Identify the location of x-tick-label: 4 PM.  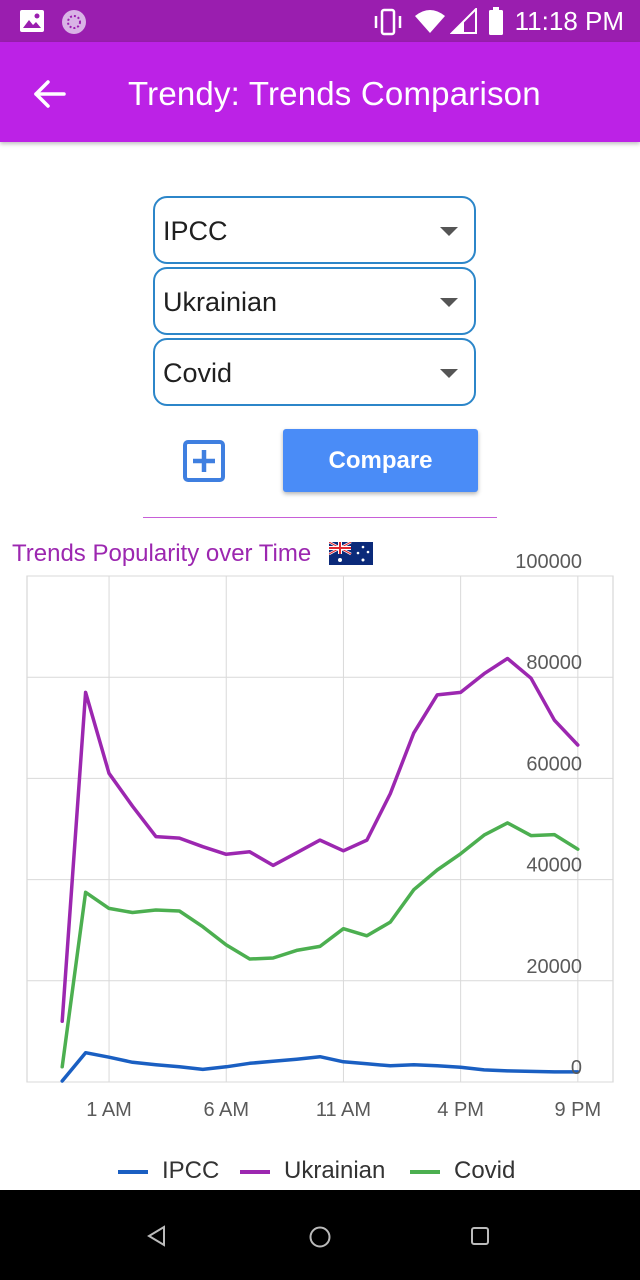
(460, 1110).